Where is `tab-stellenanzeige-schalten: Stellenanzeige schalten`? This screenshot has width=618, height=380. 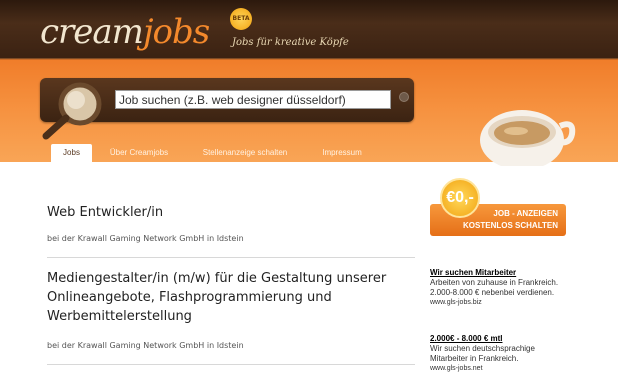 tab-stellenanzeige-schalten: Stellenanzeige schalten is located at coordinates (245, 153).